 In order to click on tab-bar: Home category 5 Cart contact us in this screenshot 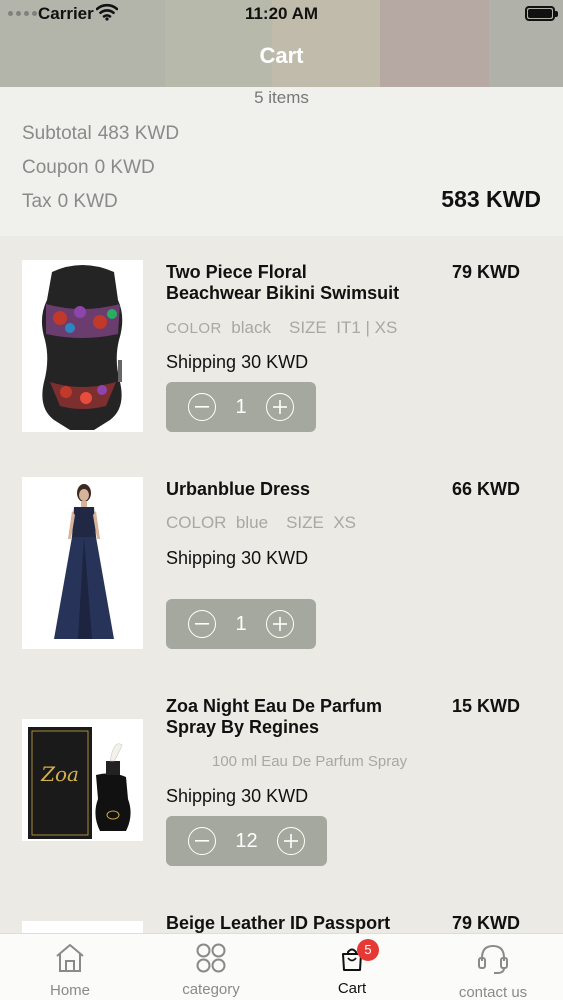, I will do `click(281, 966)`.